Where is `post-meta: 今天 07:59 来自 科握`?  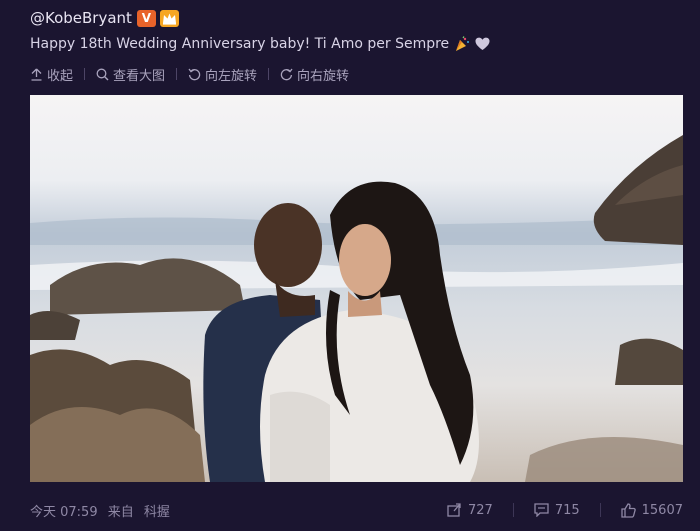
post-meta: 今天 07:59 来自 科握 is located at coordinates (103, 510).